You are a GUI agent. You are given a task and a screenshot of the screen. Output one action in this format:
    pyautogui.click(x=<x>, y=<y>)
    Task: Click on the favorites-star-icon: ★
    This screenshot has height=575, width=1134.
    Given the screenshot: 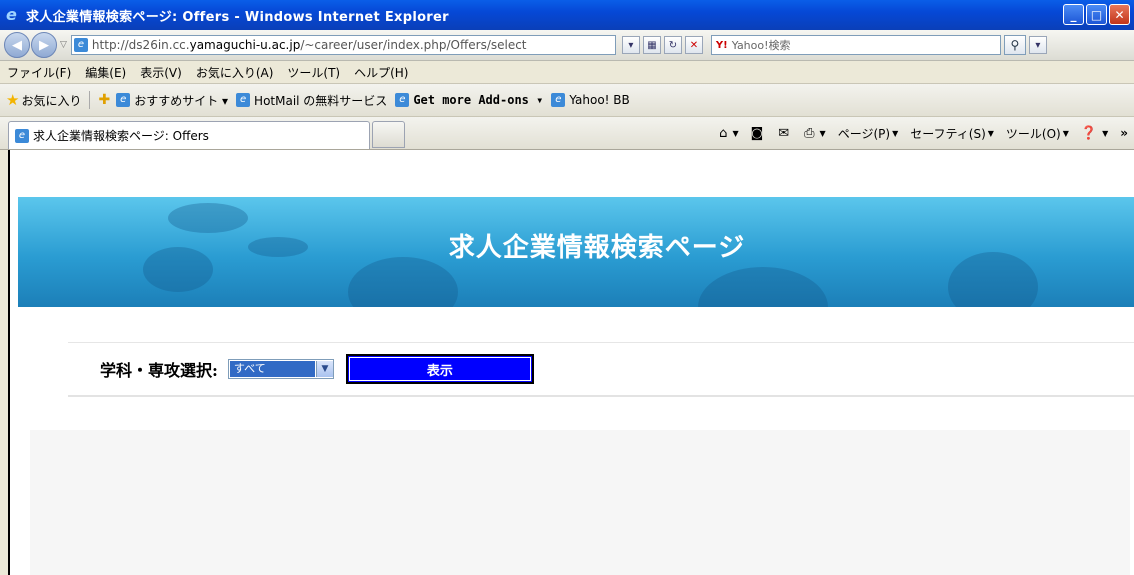 What is the action you would take?
    pyautogui.click(x=12, y=100)
    